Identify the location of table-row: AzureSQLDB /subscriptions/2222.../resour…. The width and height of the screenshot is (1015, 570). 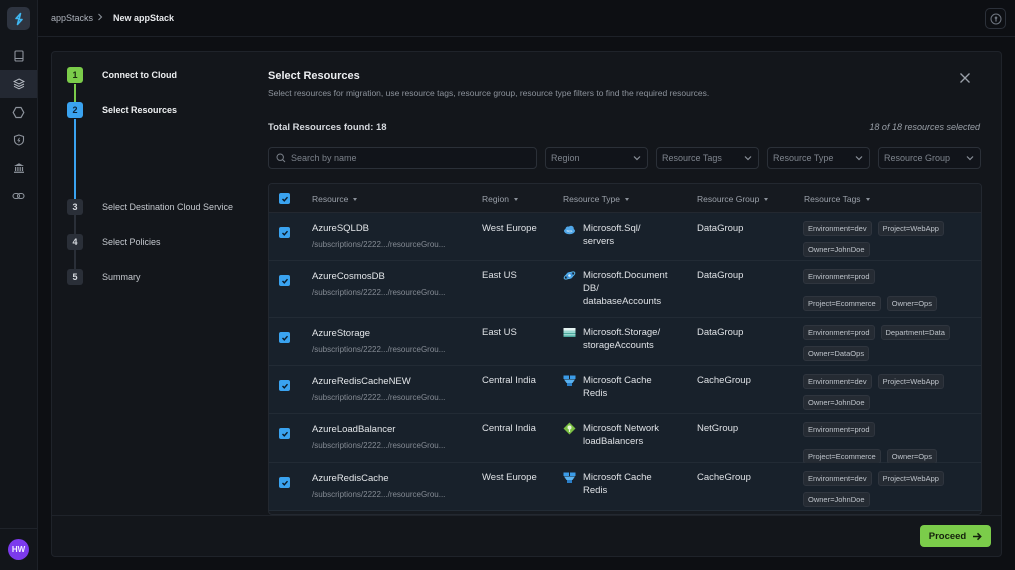
(625, 237).